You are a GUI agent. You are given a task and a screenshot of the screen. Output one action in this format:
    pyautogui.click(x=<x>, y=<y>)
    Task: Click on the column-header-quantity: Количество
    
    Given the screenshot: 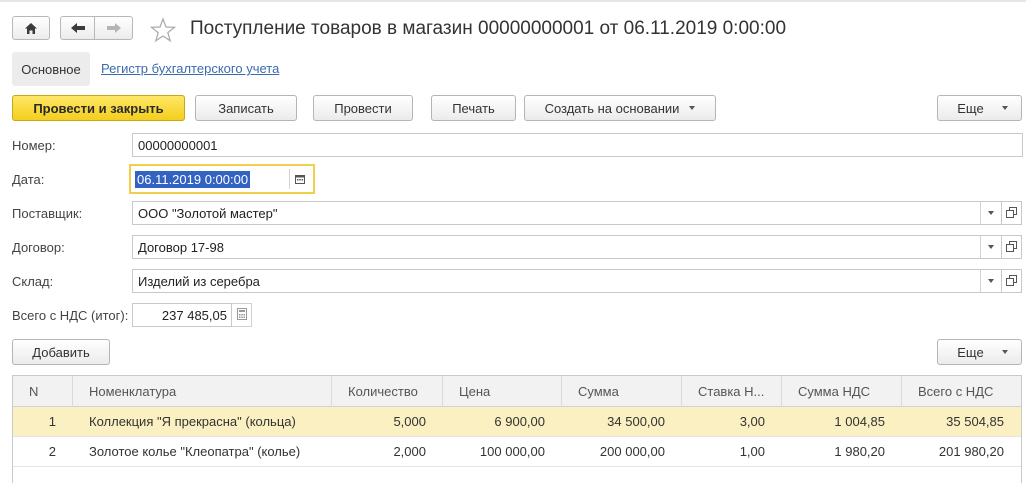 What is the action you would take?
    pyautogui.click(x=387, y=391)
    